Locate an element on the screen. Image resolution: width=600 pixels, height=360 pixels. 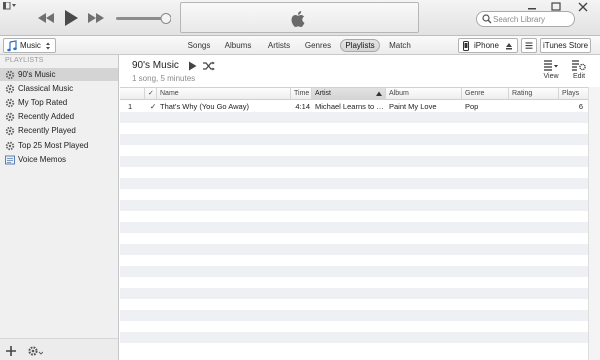
edit-label: Edit is located at coordinates (579, 76).